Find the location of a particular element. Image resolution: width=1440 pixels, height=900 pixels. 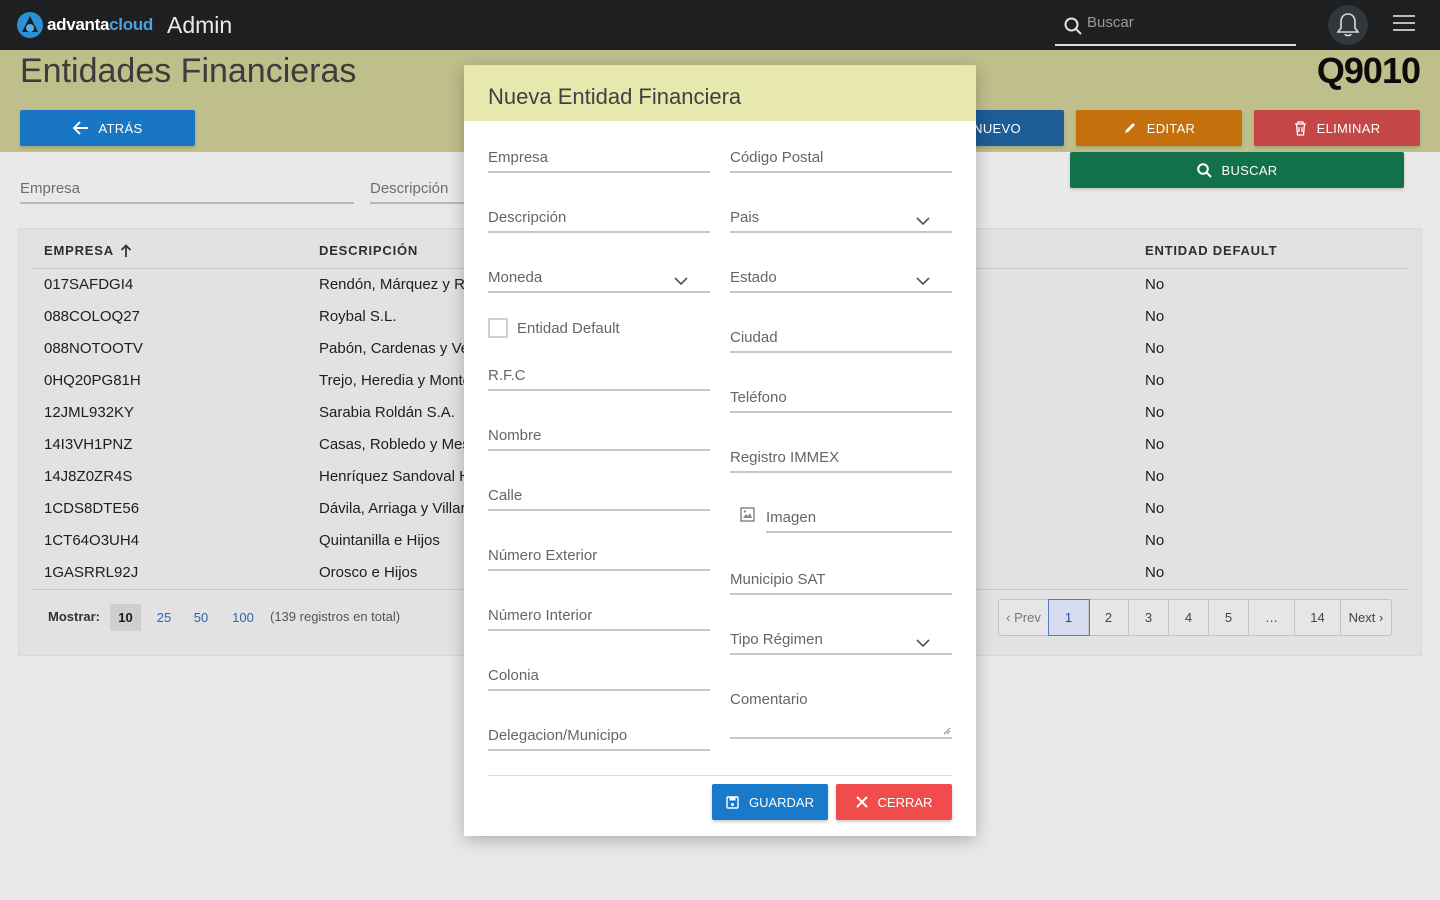

codigo-postal-field: Código Postal is located at coordinates (841, 160).